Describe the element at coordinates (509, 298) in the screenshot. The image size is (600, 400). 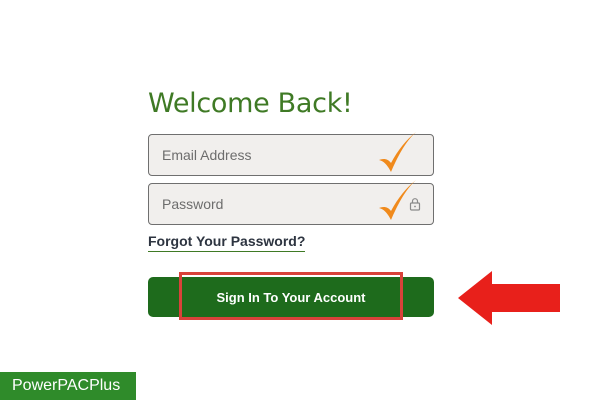
I see `left-arrow-icon` at that location.